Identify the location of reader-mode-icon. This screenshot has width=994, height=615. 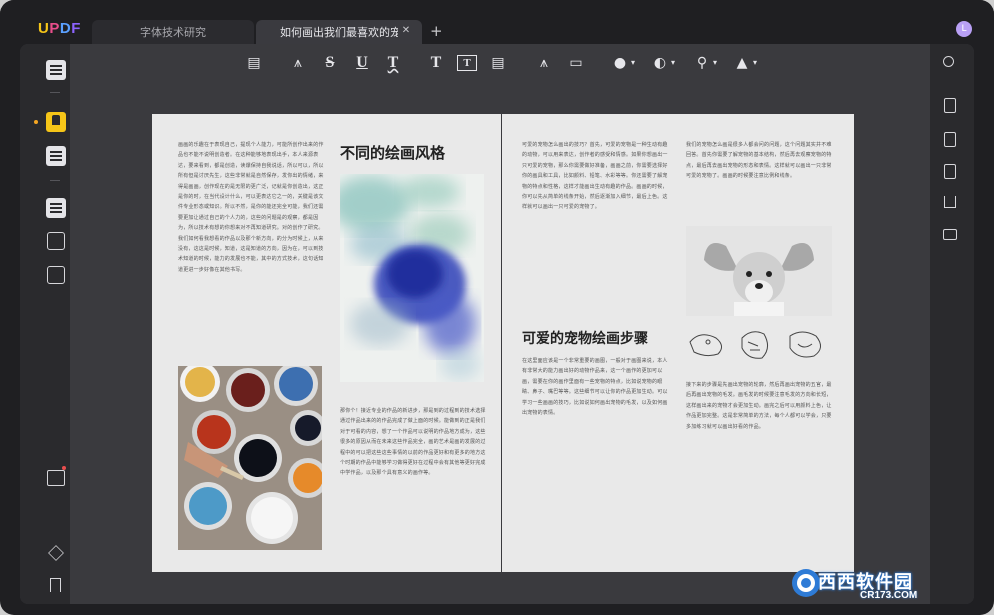
(56, 70).